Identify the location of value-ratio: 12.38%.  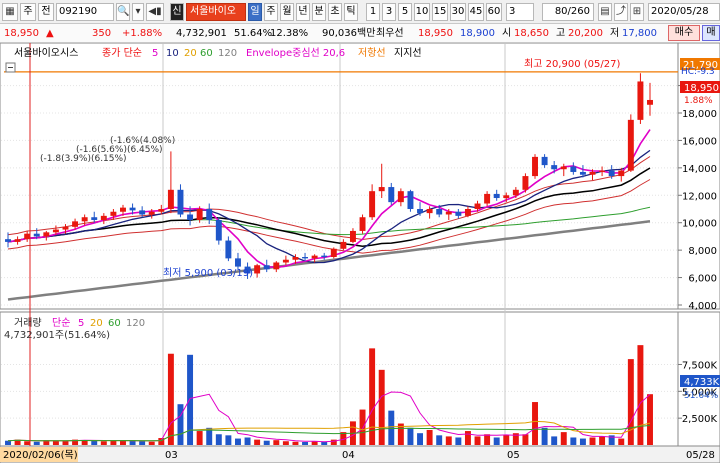
(289, 33).